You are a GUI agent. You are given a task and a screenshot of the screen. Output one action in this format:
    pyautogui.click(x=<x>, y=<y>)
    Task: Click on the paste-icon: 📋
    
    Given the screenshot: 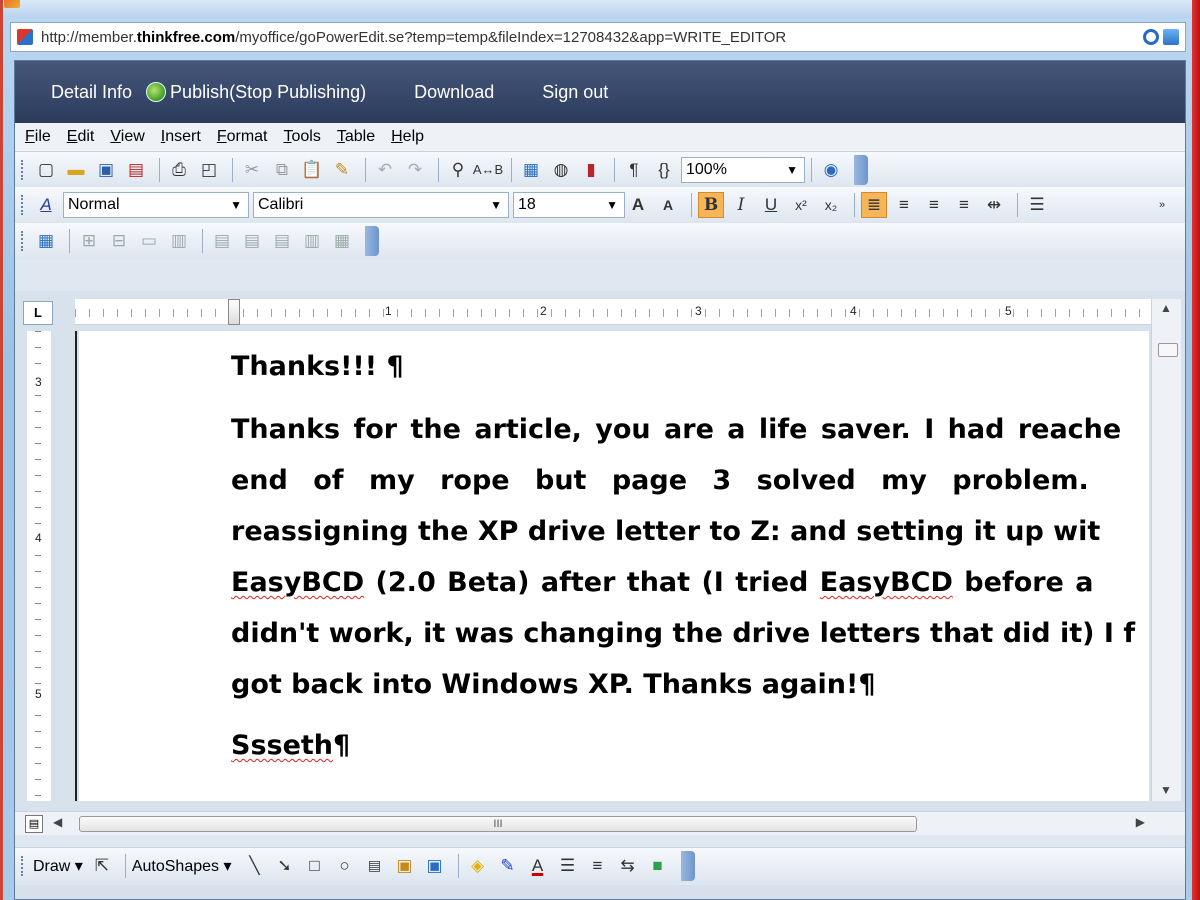 What is the action you would take?
    pyautogui.click(x=312, y=170)
    